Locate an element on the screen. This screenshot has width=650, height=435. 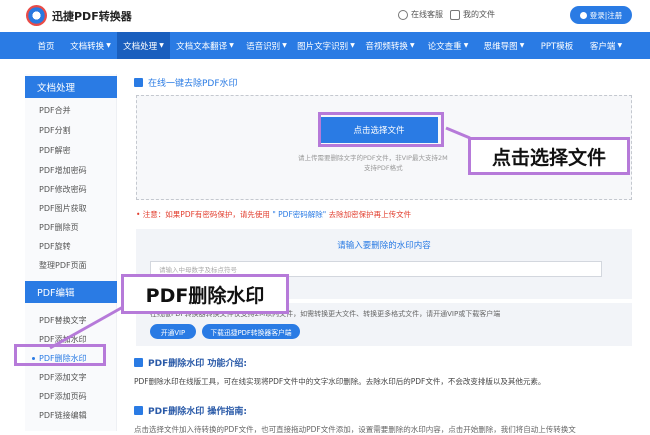
nav-item-doc-translate: 文档文本翻译 ▼ is located at coordinates (205, 45).